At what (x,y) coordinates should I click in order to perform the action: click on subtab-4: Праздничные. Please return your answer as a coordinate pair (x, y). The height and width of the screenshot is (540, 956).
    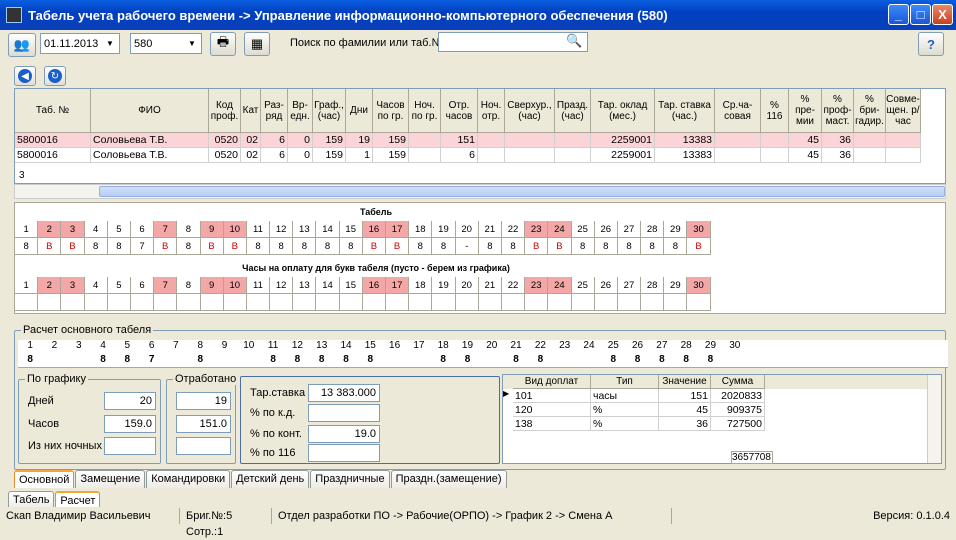
    Looking at the image, I should click on (350, 479).